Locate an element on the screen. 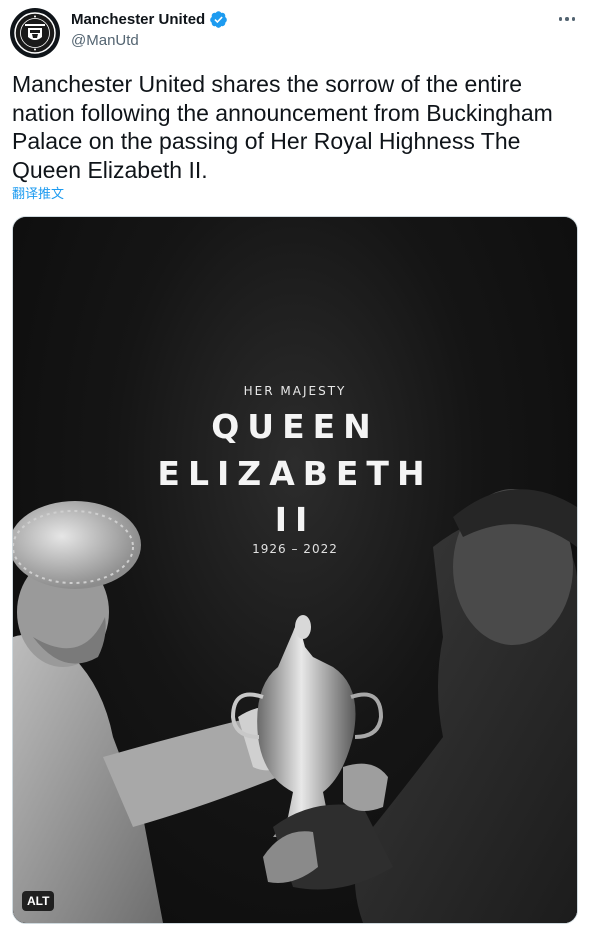 This screenshot has width=590, height=926. image-caption-title-line-1: QUEEN is located at coordinates (295, 426).